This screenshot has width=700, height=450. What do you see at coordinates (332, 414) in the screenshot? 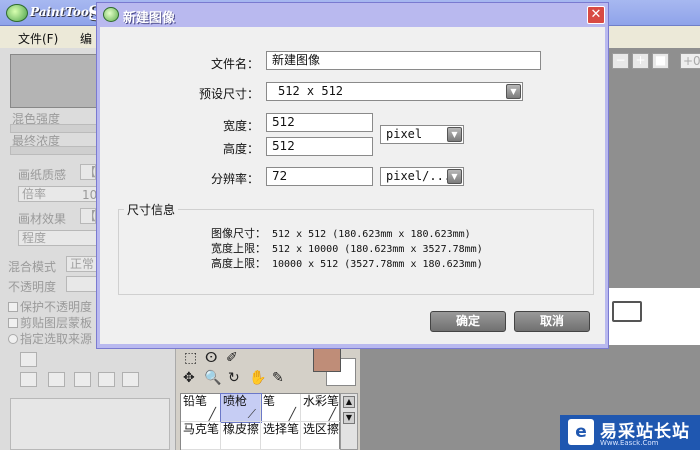
I see `brush-watercolor-icon: ╱` at bounding box center [332, 414].